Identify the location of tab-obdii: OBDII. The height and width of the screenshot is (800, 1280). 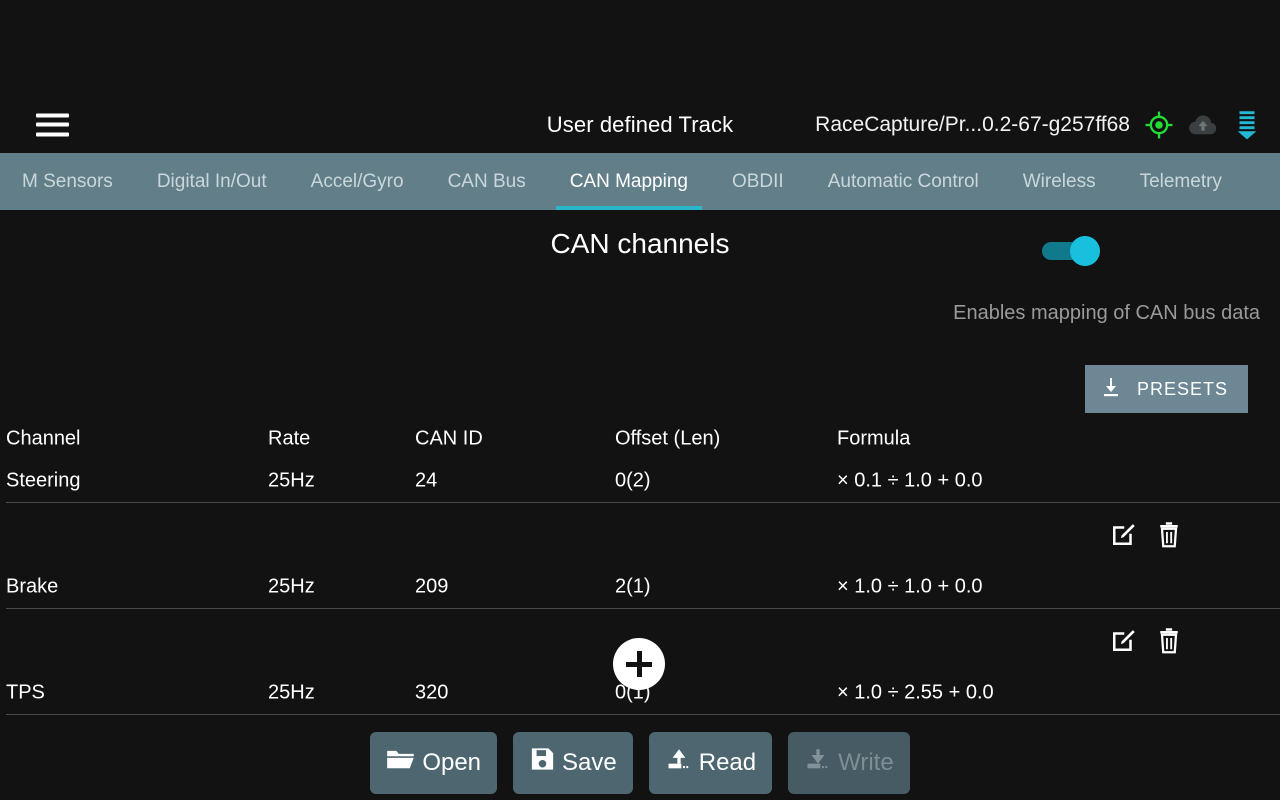
(758, 181).